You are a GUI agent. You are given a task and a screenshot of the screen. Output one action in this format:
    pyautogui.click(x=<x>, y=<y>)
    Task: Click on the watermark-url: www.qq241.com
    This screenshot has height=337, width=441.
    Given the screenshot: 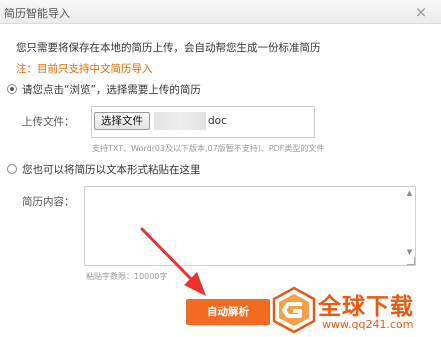 What is the action you would take?
    pyautogui.click(x=368, y=324)
    